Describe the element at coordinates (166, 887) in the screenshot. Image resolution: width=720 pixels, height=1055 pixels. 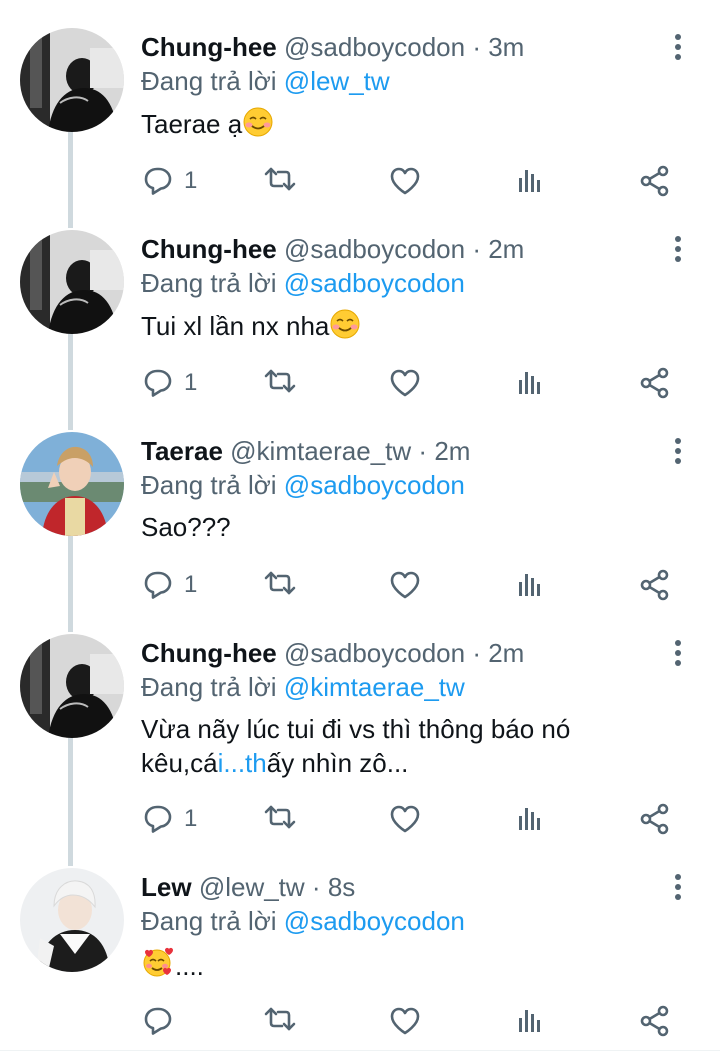
I see `display-name: Lew` at that location.